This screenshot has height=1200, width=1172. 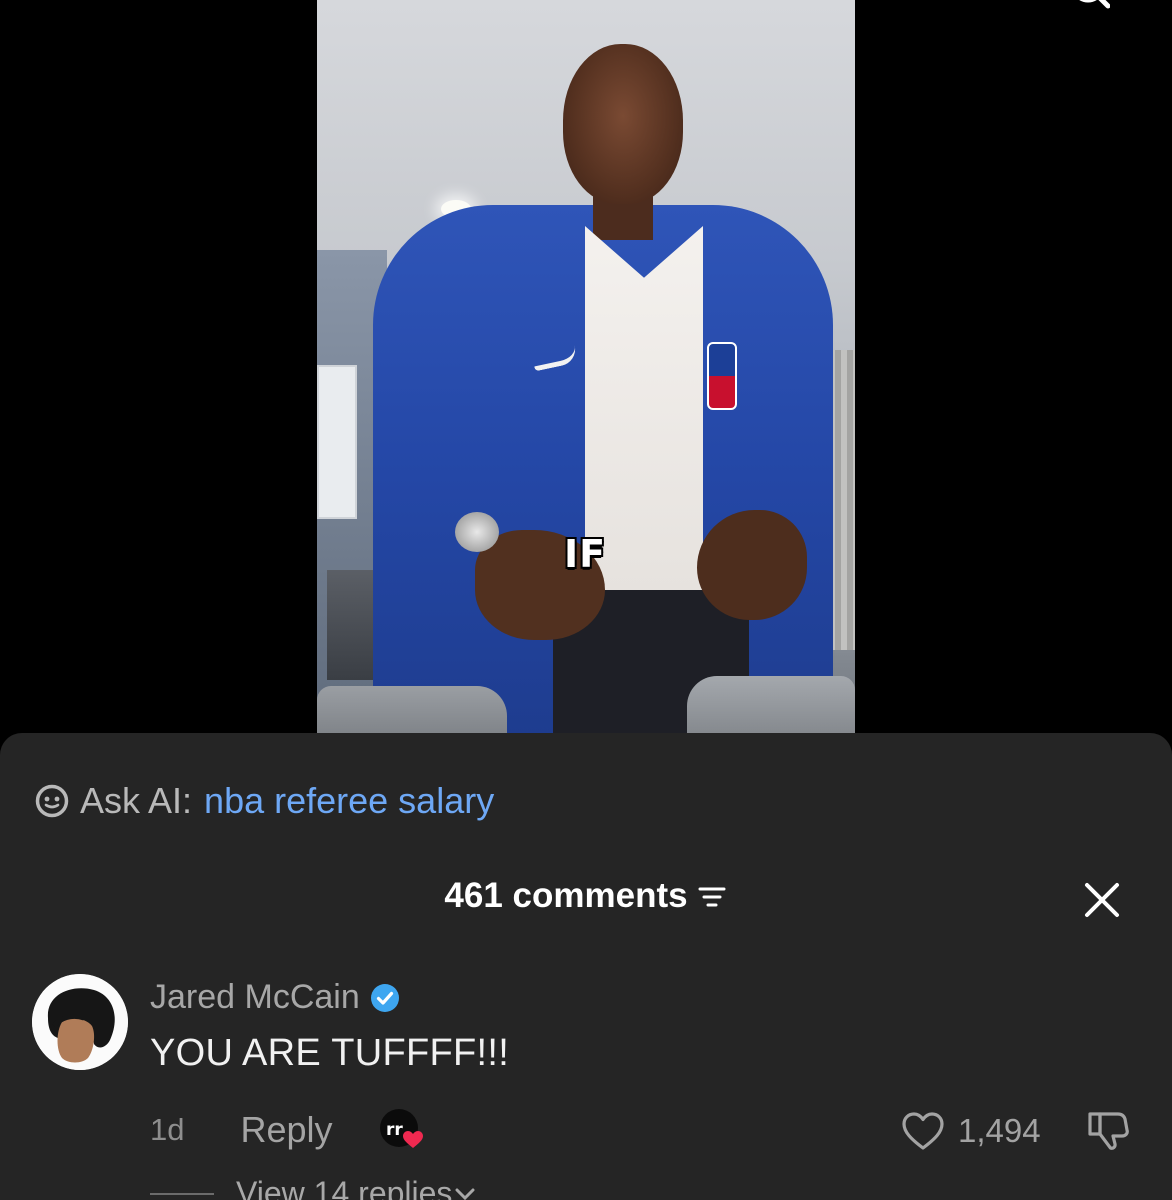 I want to click on ask-ai-label: Ask AI:, so click(x=136, y=800).